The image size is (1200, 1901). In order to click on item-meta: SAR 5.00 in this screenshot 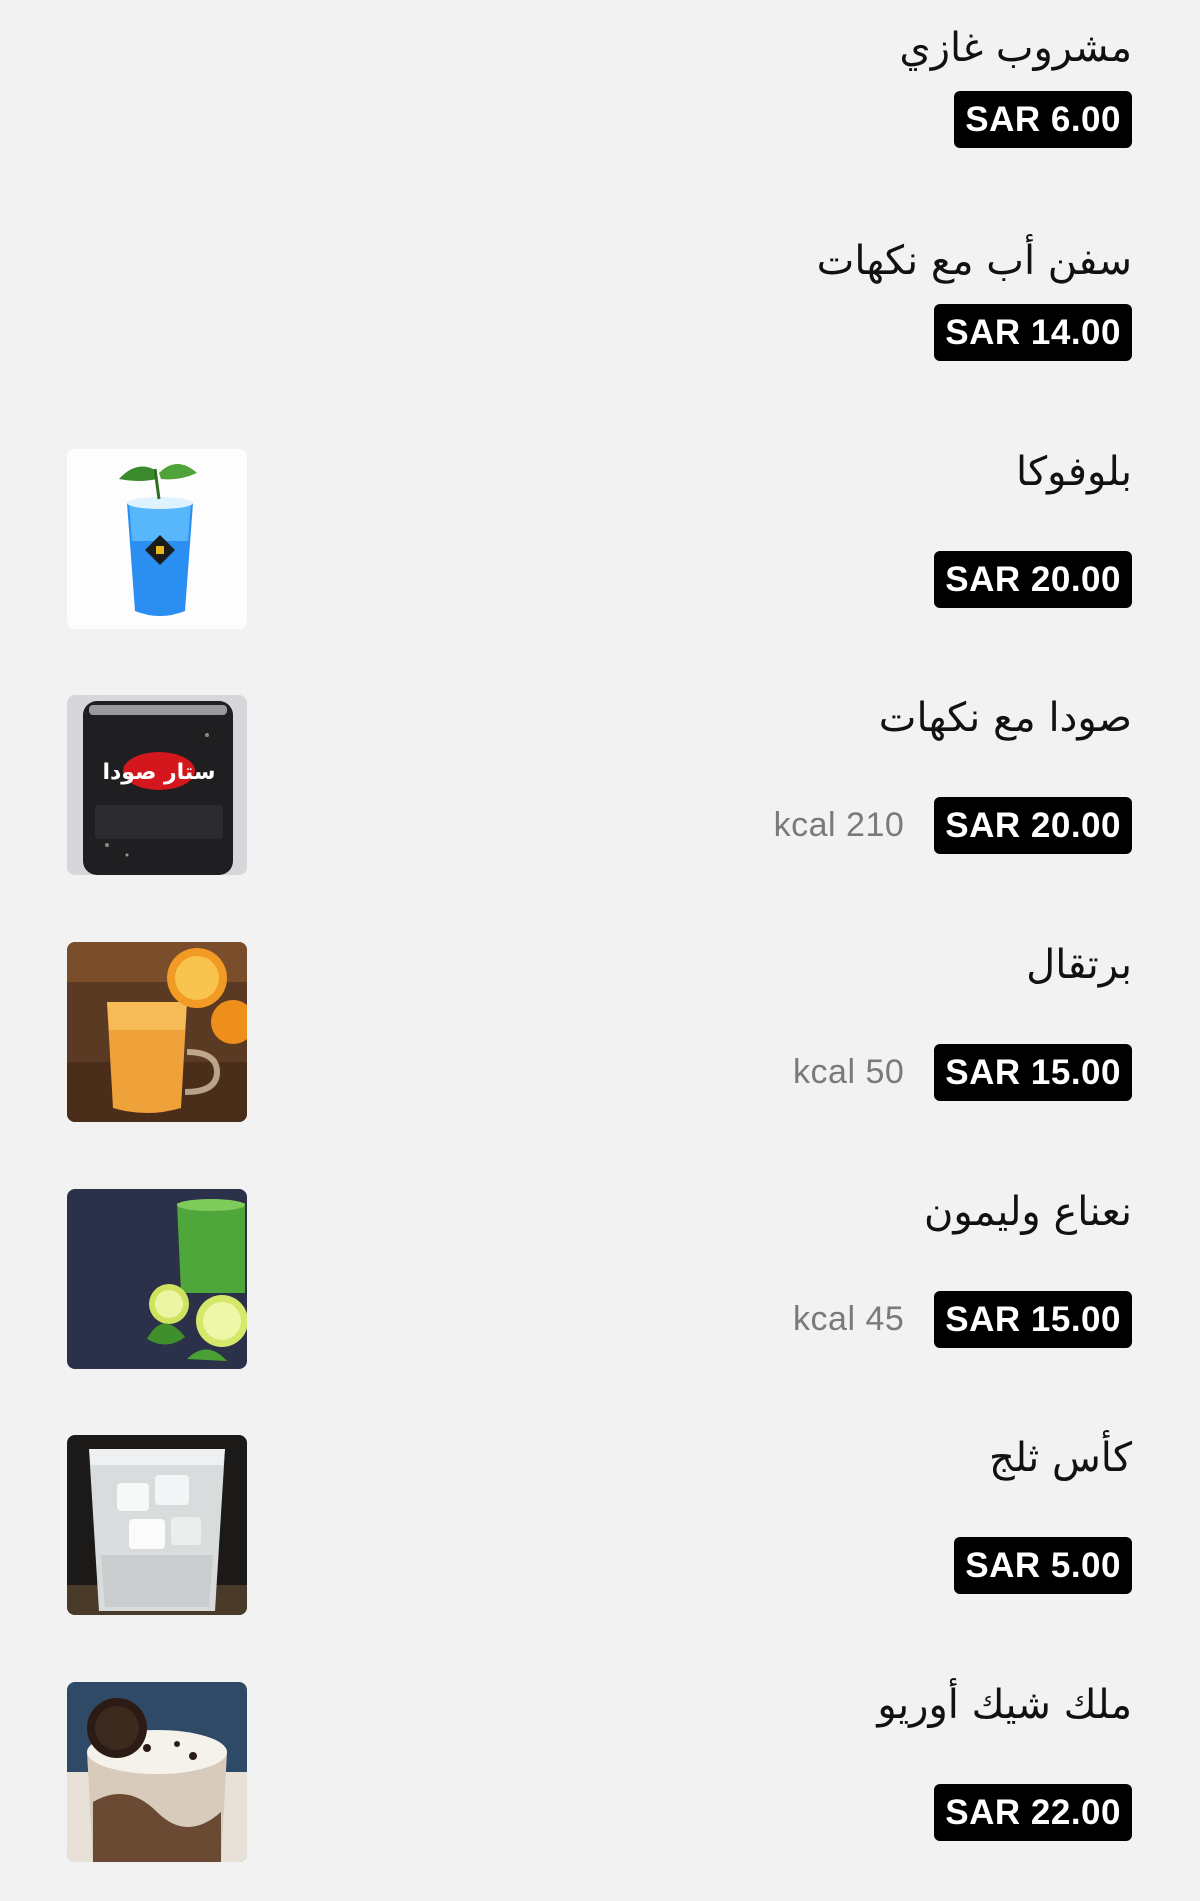, I will do `click(1043, 1565)`.